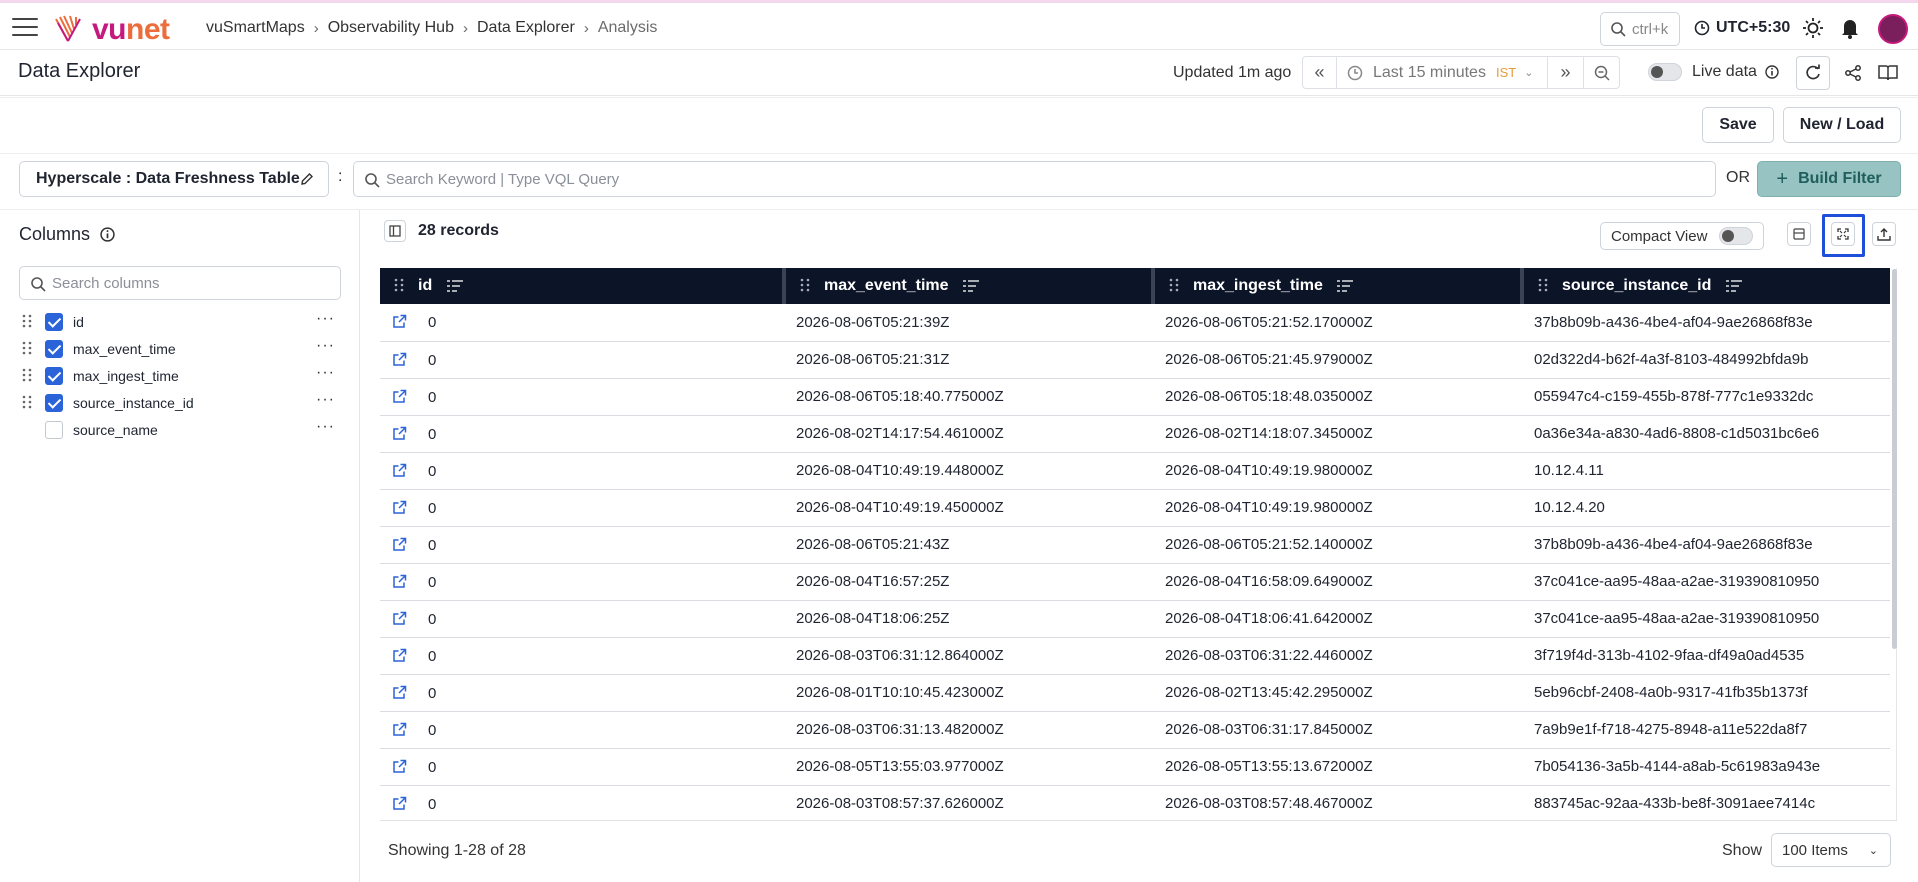 The width and height of the screenshot is (1918, 882). Describe the element at coordinates (180, 348) in the screenshot. I see `column-item-max-event-time: max_event_time ···` at that location.